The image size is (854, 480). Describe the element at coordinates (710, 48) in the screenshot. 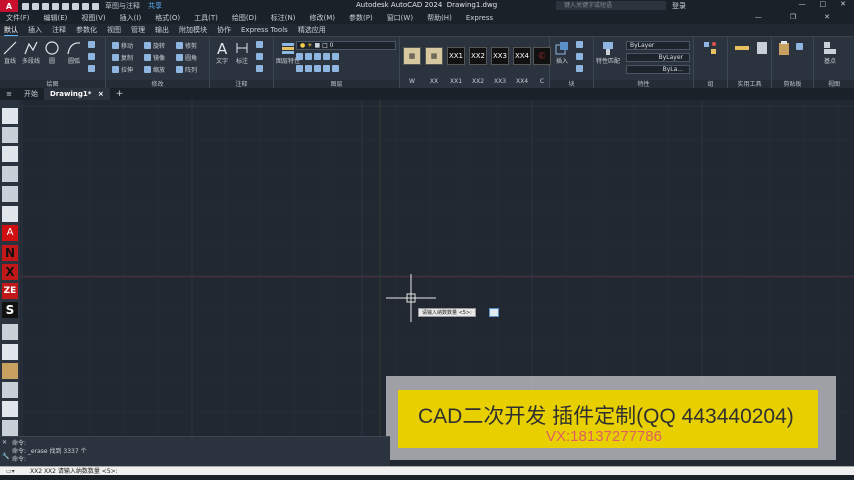

I see `group-button` at that location.